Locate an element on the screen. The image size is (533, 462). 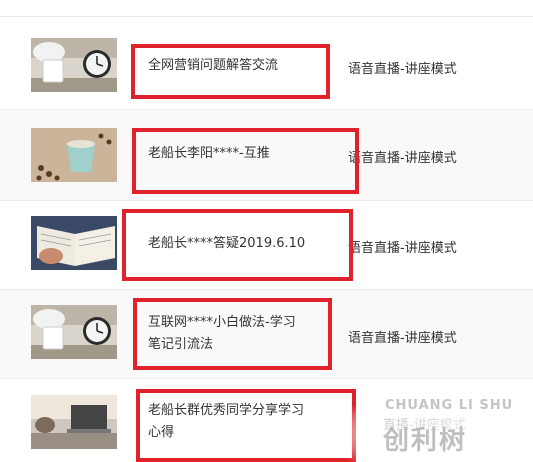
table-header is located at coordinates (266, 8).